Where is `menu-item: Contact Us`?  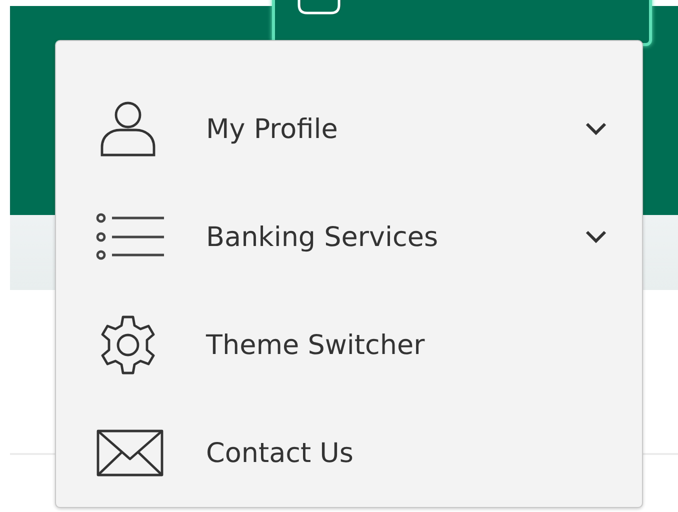
menu-item: Contact Us is located at coordinates (407, 453).